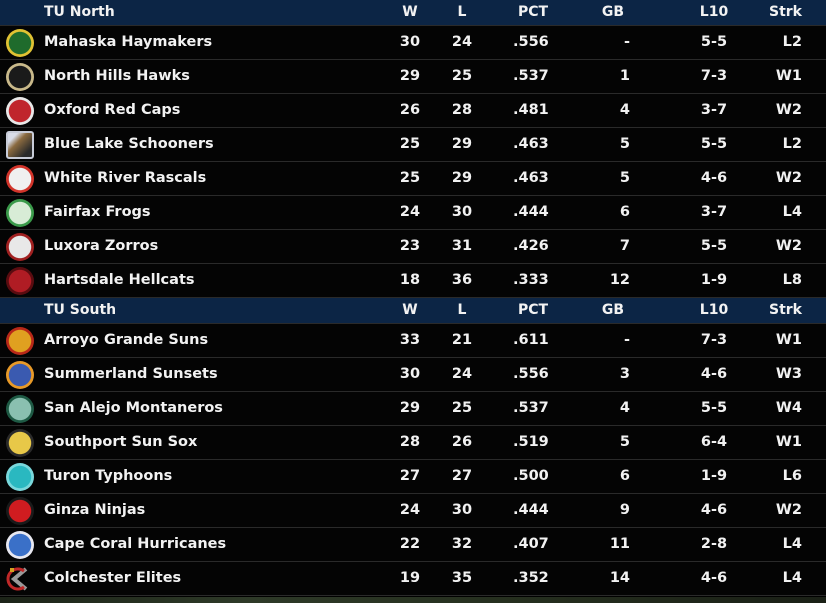 This screenshot has height=603, width=826. I want to click on team-name: White River Rascals, so click(125, 178).